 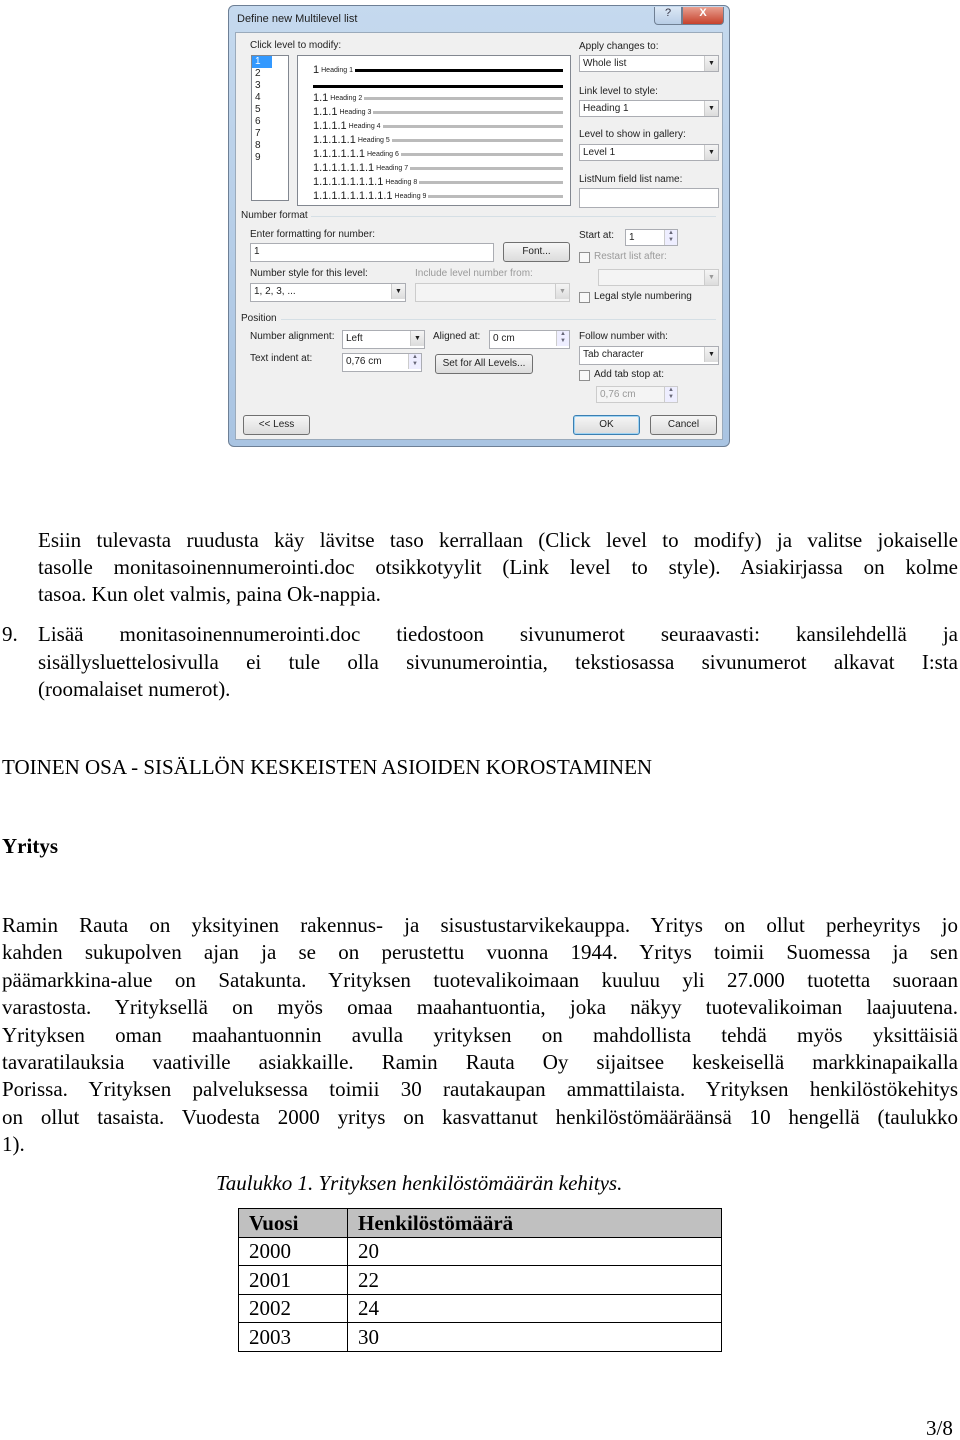 I want to click on aligned-at-value: 0 cm, so click(x=504, y=338).